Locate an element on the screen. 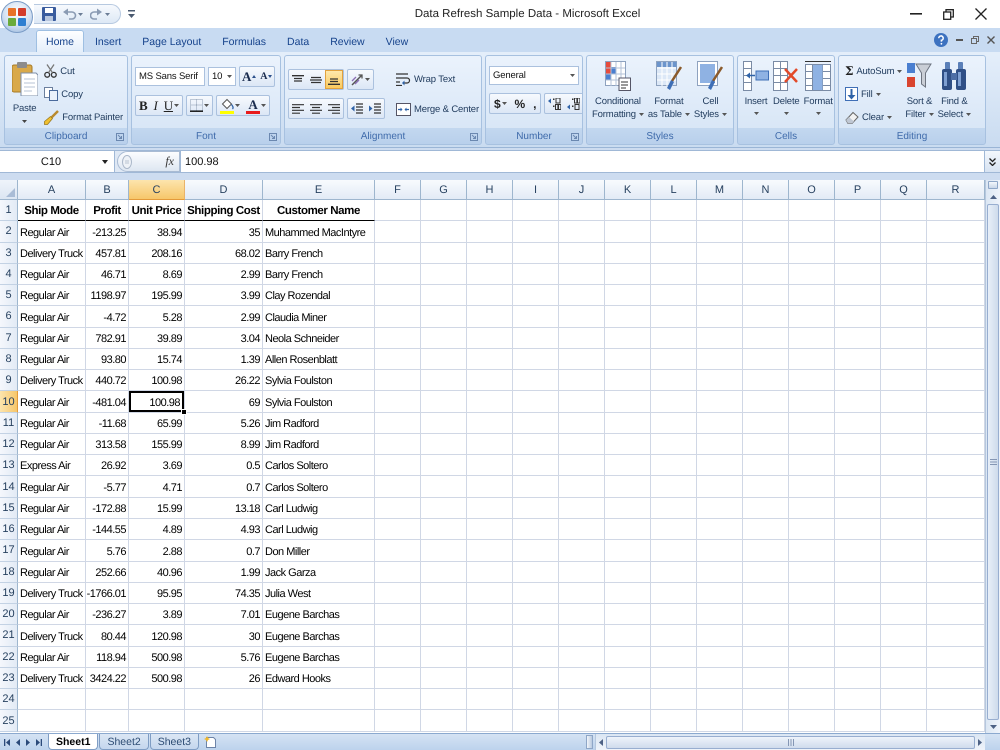 This screenshot has width=1000, height=750. font-name-field: MS Sans Serif is located at coordinates (170, 76).